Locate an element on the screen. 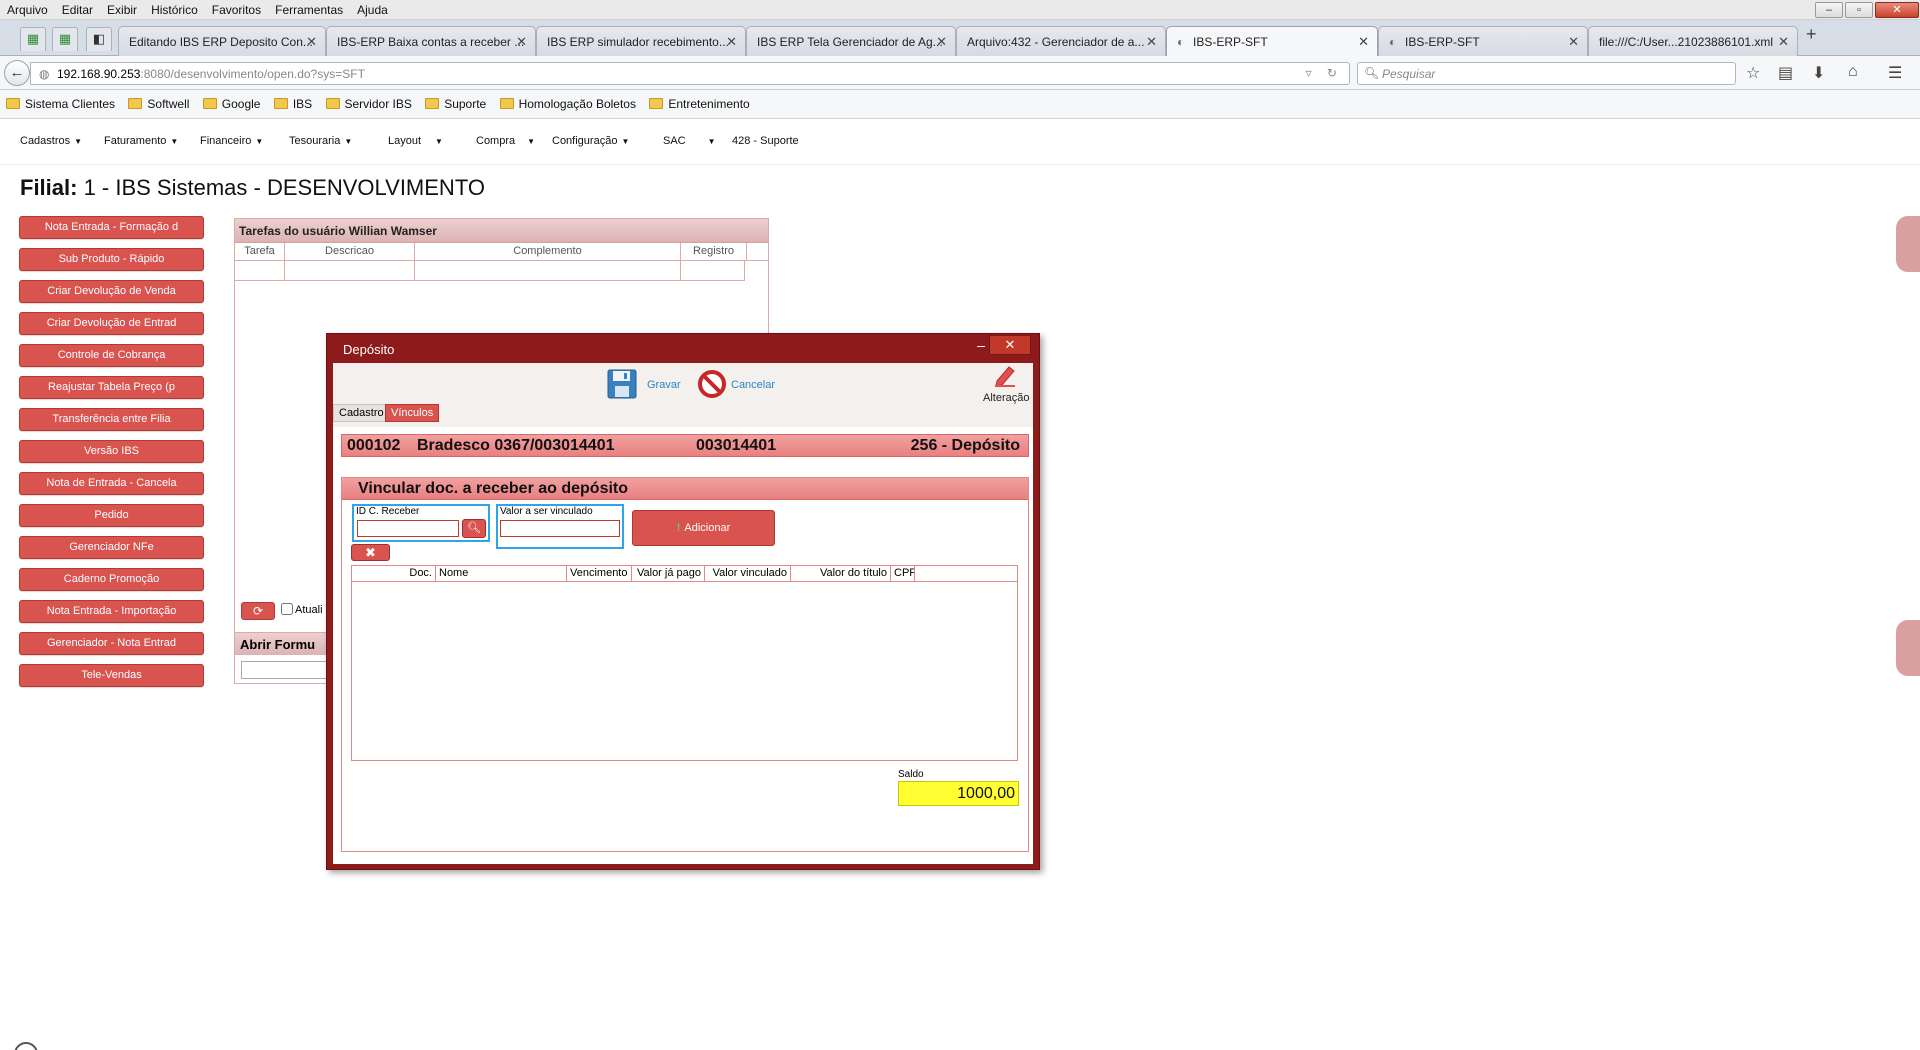  bookmark-sistema-clientes: Sistema Clientes is located at coordinates (60, 104).